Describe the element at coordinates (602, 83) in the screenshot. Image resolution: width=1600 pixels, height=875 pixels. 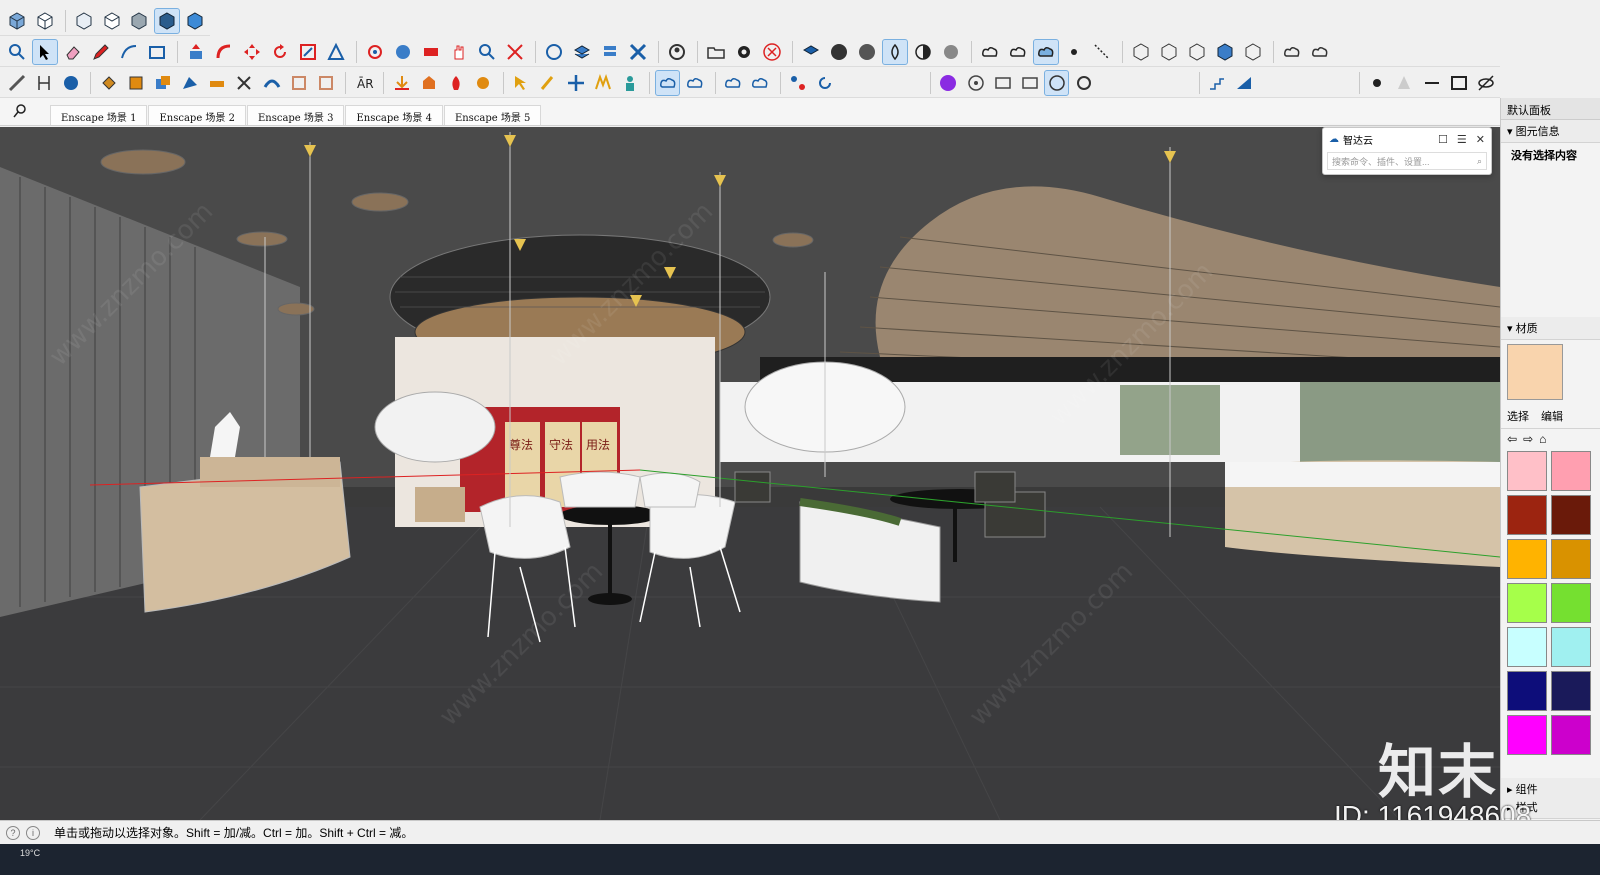
I see `mirror-icon` at that location.